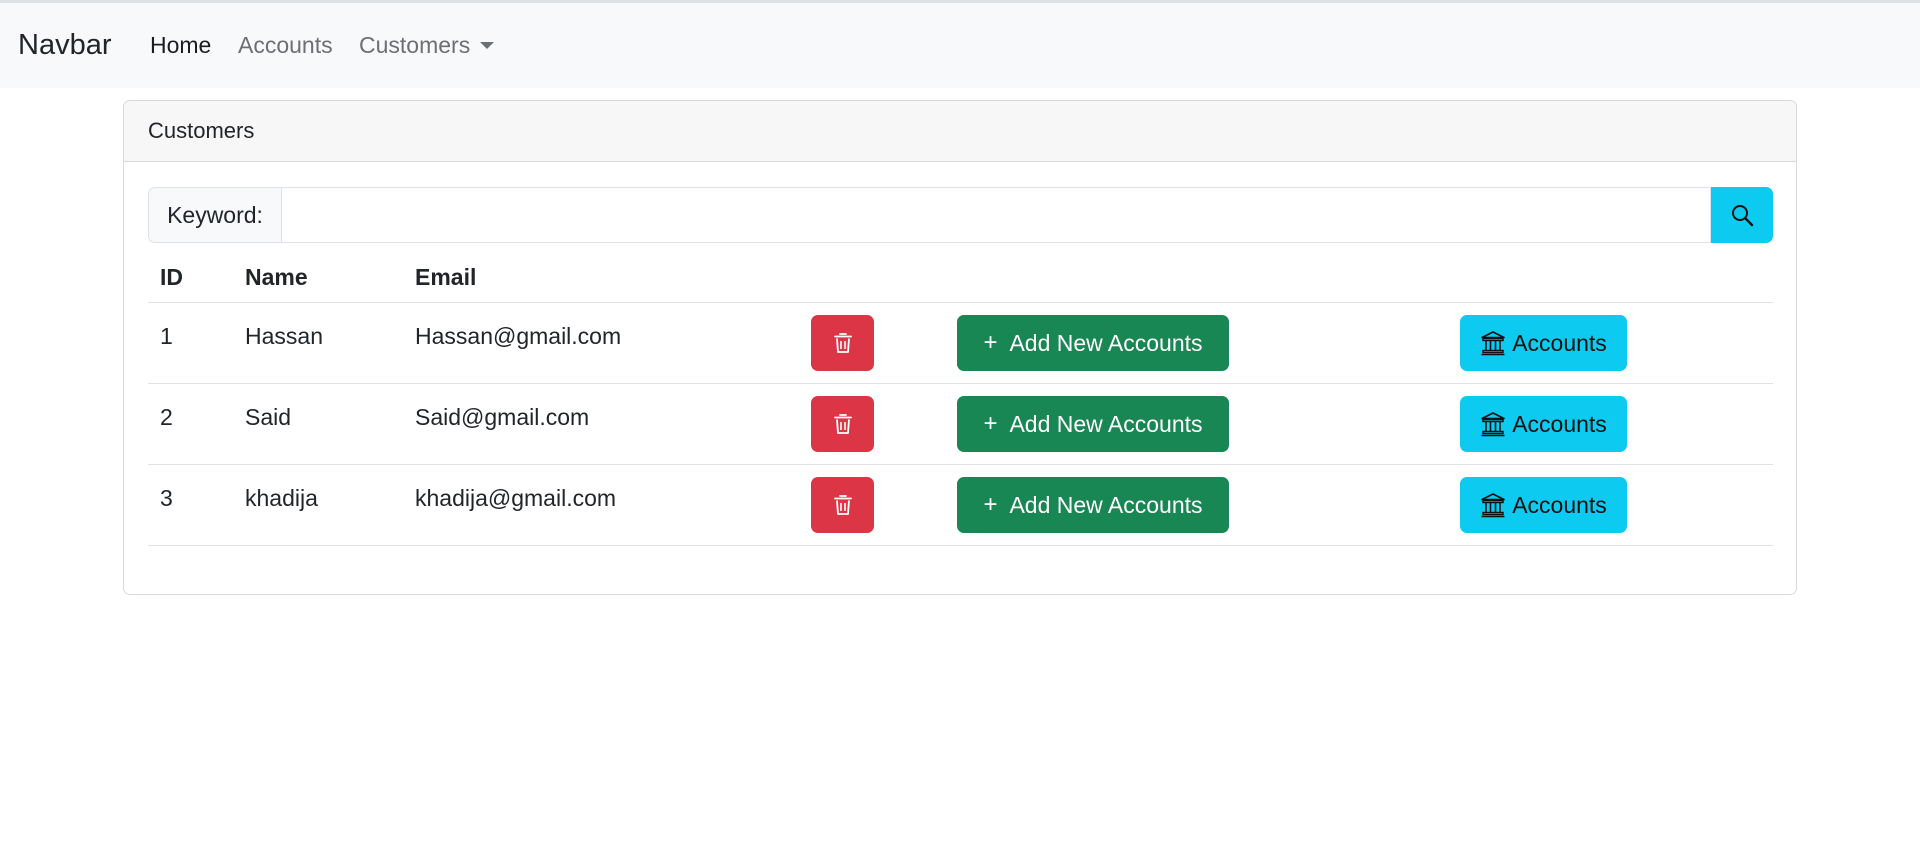 This screenshot has width=1920, height=841. I want to click on search-button, so click(1742, 215).